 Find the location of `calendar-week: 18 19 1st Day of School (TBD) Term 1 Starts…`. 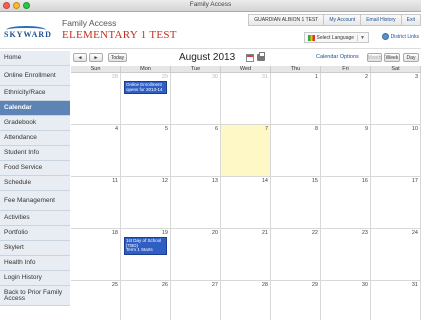

calendar-week: 18 19 1st Day of School (TBD) Term 1 Starts… is located at coordinates (246, 255).